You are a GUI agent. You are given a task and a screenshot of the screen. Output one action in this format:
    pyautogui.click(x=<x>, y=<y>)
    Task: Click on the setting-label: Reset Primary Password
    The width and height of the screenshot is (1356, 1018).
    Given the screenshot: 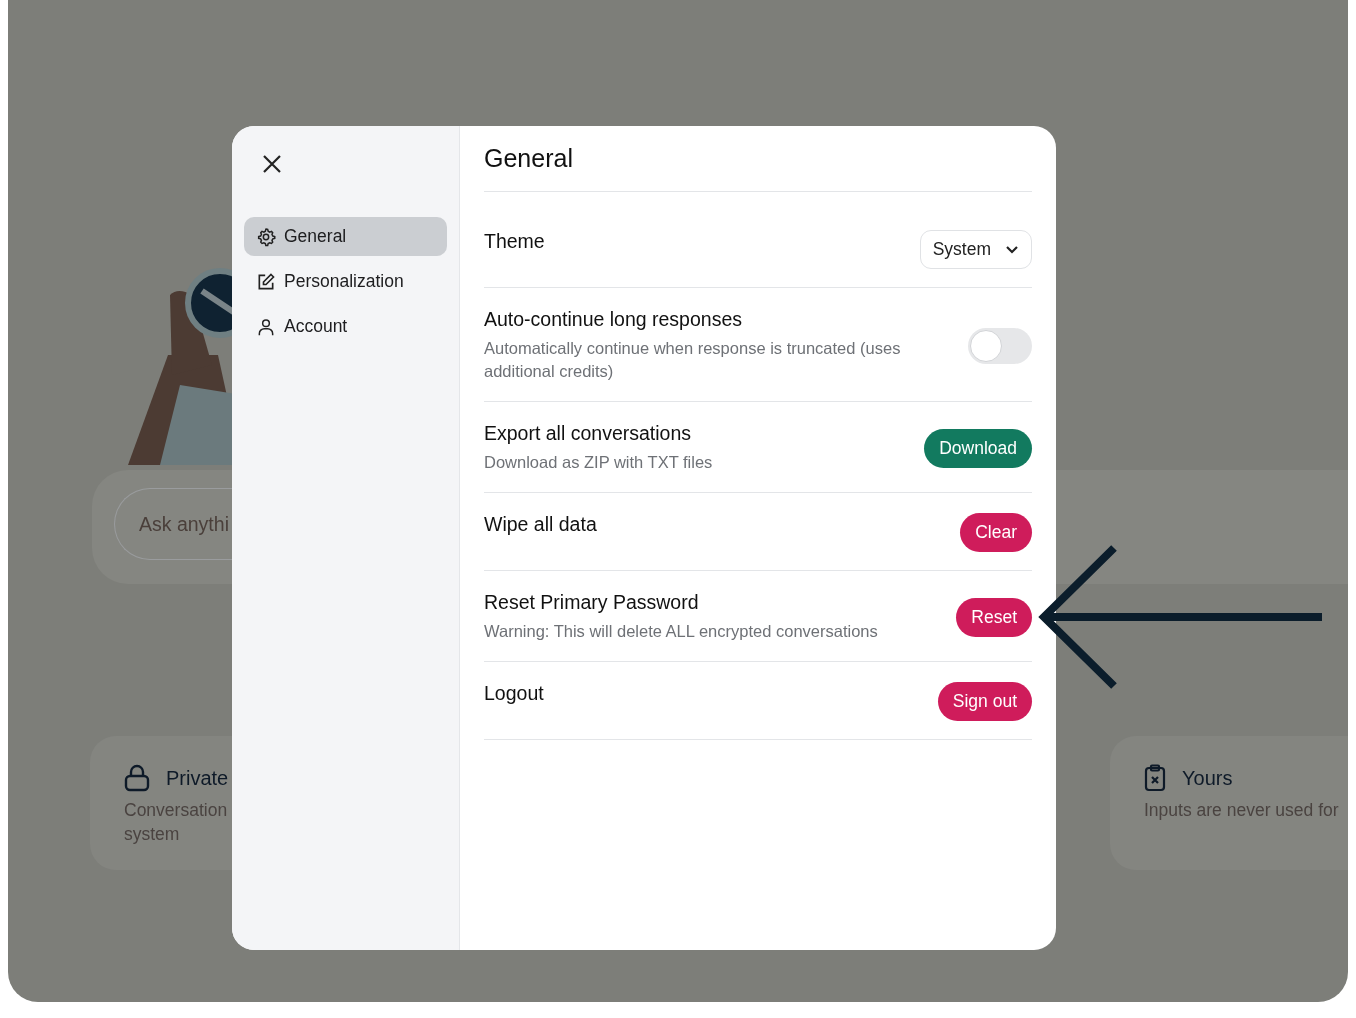 What is the action you would take?
    pyautogui.click(x=592, y=602)
    